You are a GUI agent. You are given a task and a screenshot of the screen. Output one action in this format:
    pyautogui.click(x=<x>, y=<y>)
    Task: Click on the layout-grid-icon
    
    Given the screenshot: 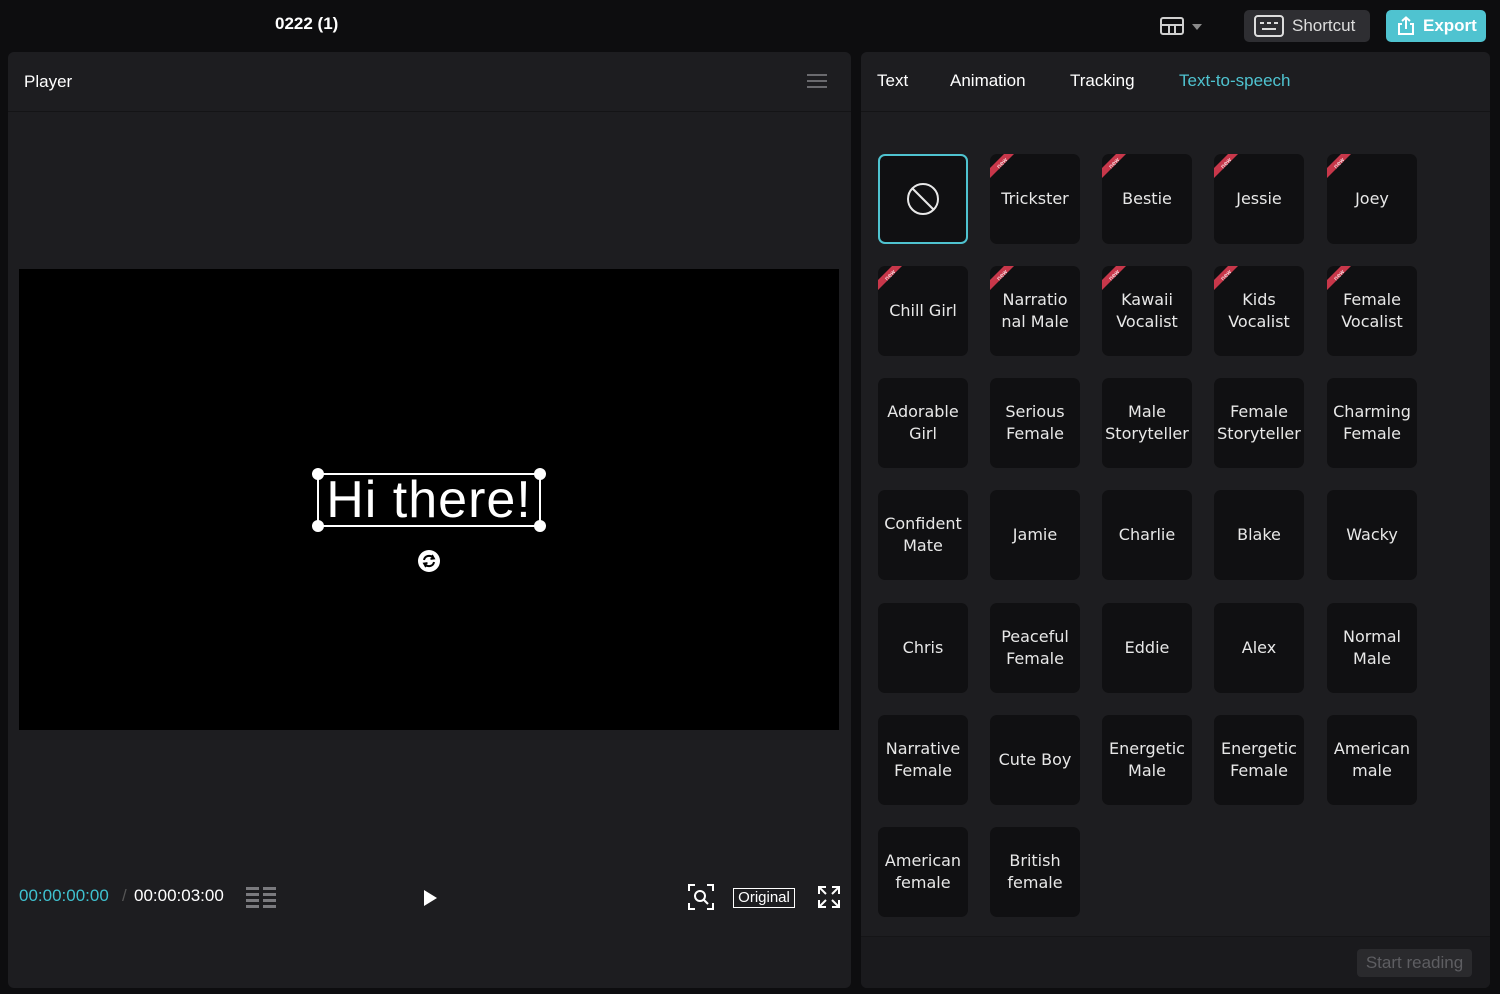 What is the action you would take?
    pyautogui.click(x=1172, y=26)
    